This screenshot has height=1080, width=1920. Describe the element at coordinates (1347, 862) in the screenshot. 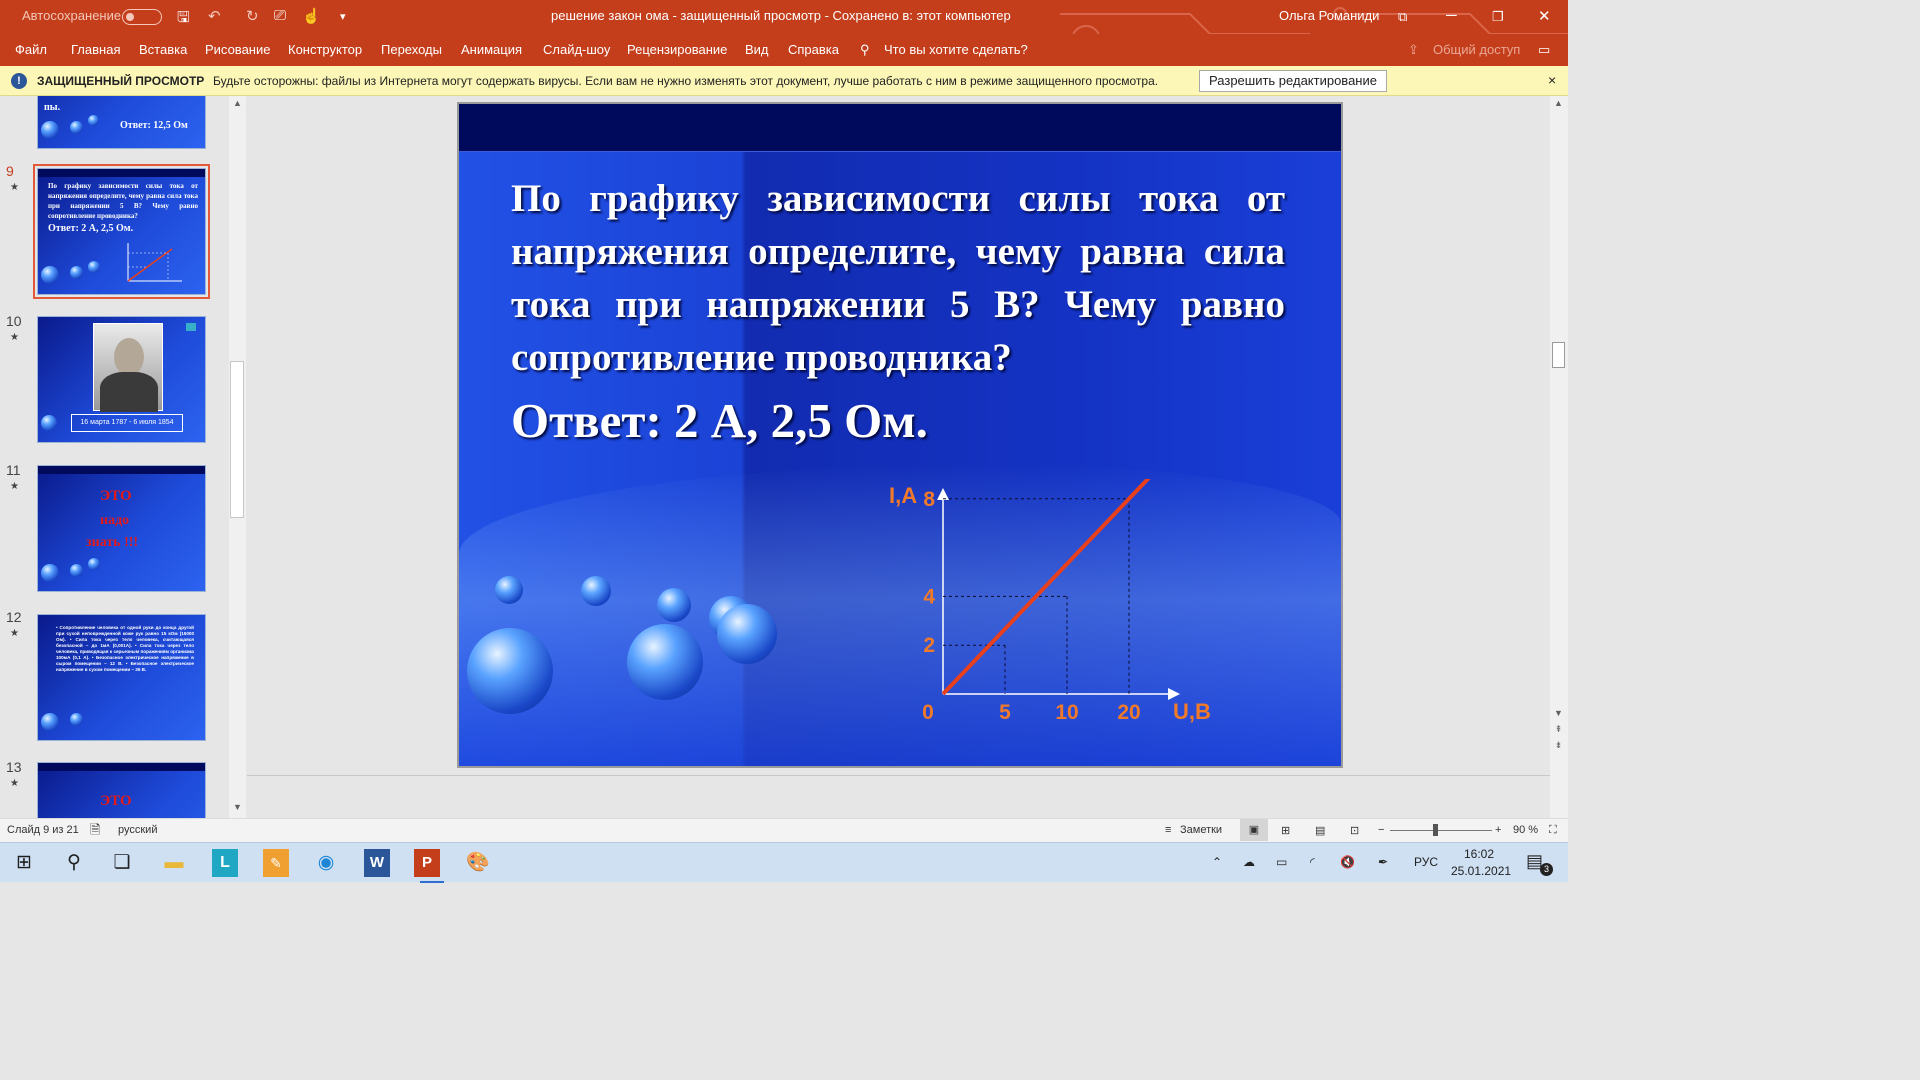

I see `volume-muted-icon: 🔇` at that location.